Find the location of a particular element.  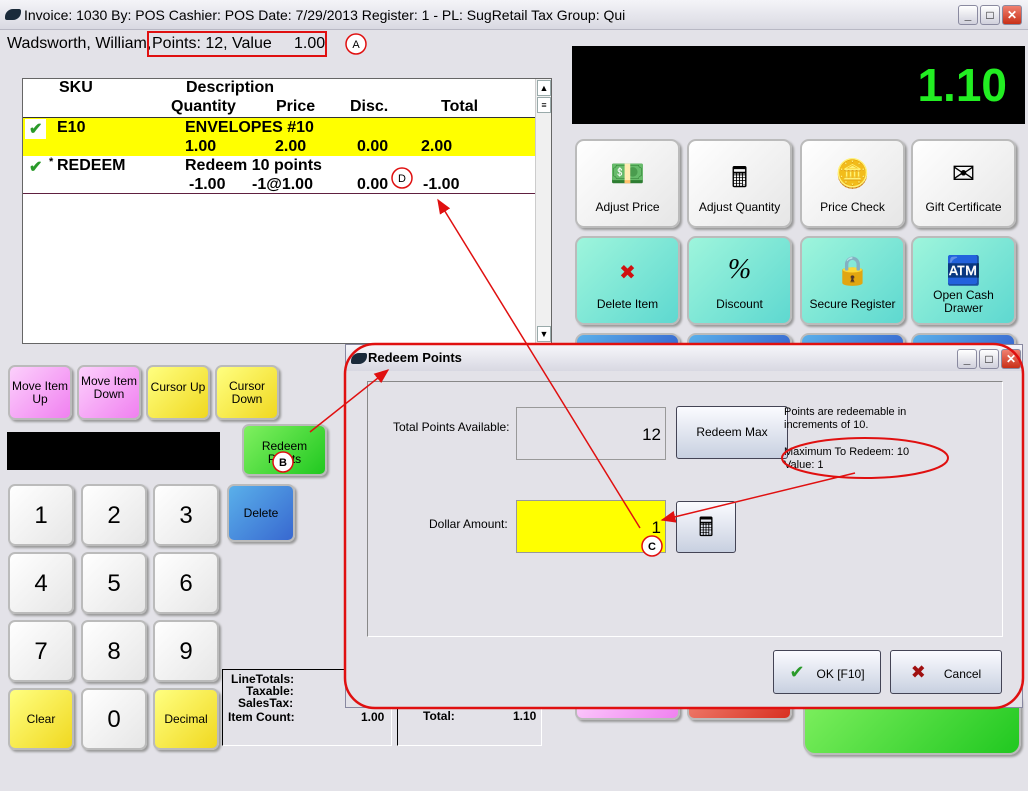

action-label: Price Check is located at coordinates (852, 207).